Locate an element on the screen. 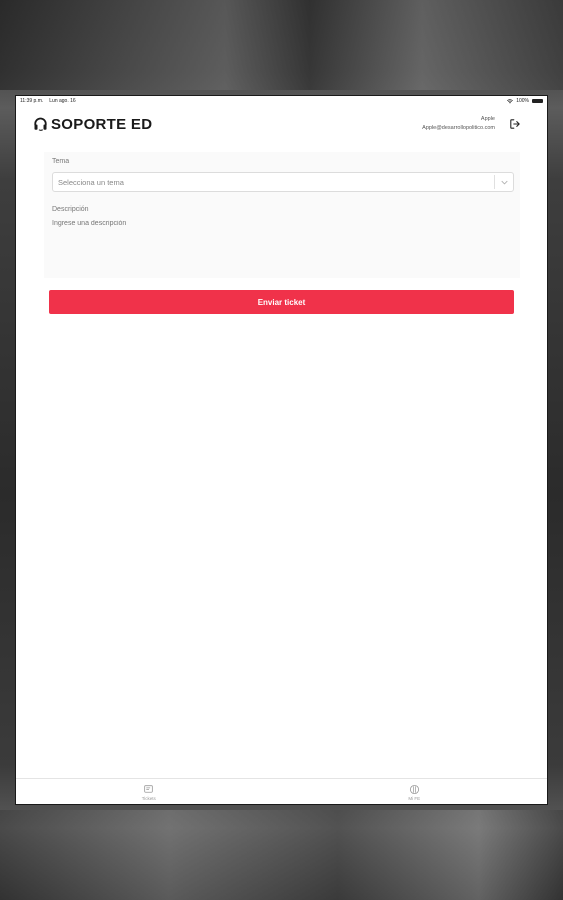 The width and height of the screenshot is (563, 900). ticket-form: Tema Selecciona un tema Descripción is located at coordinates (282, 215).